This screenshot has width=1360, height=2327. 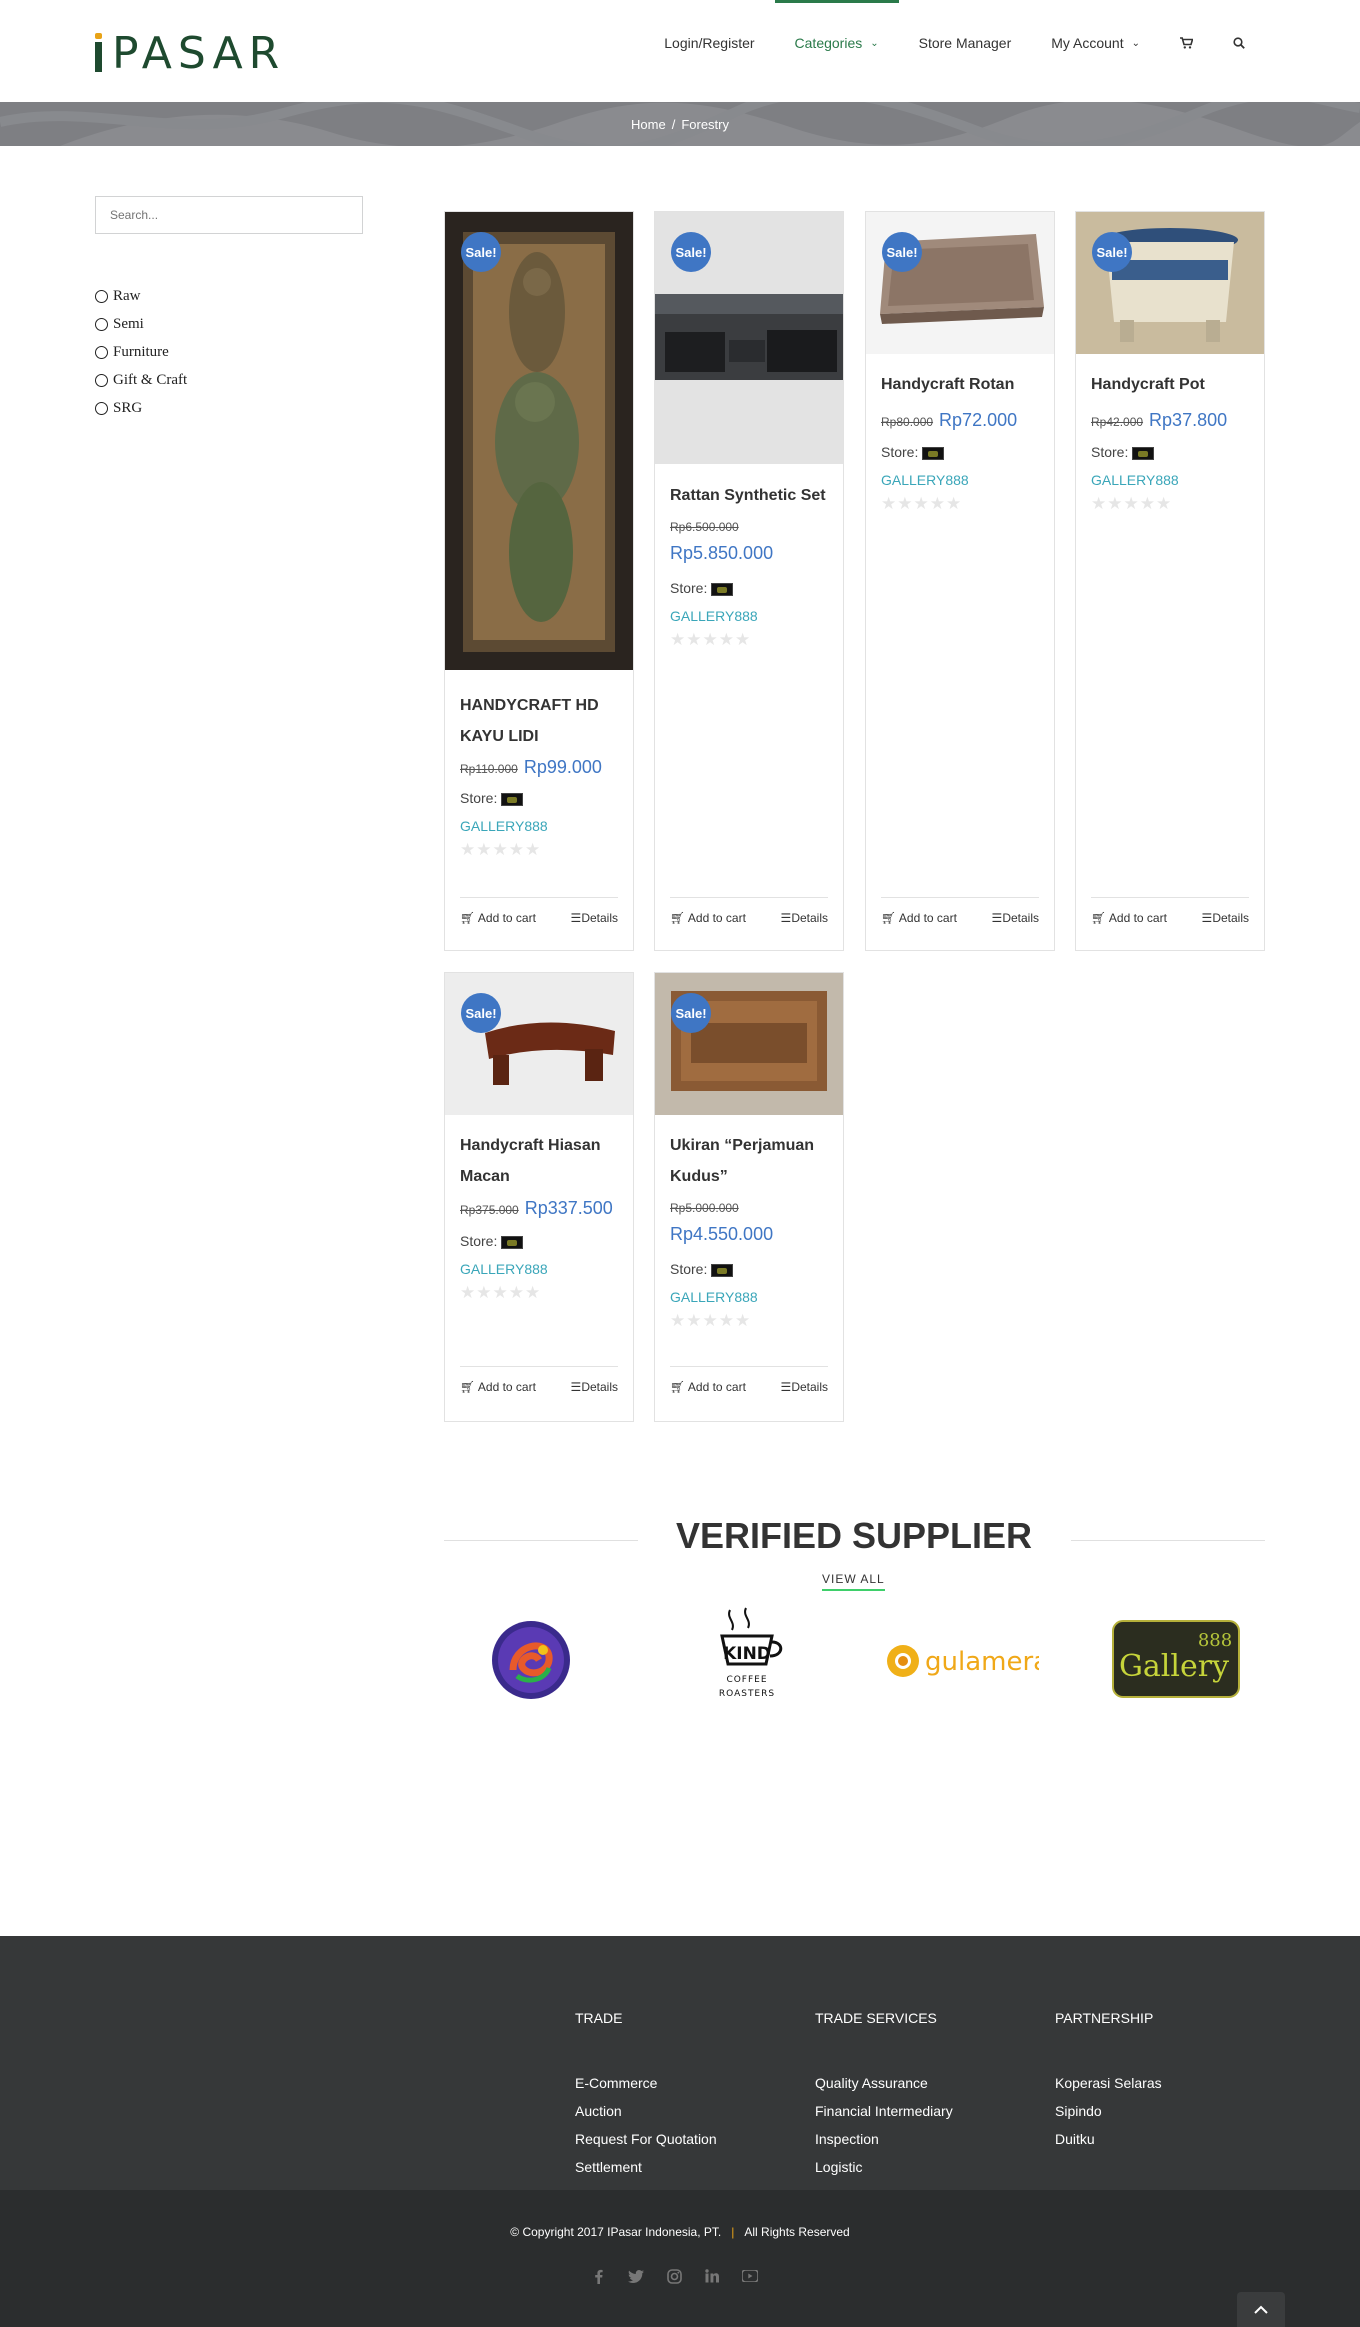 What do you see at coordinates (853, 1581) in the screenshot?
I see `view-all-link: VIEW ALL` at bounding box center [853, 1581].